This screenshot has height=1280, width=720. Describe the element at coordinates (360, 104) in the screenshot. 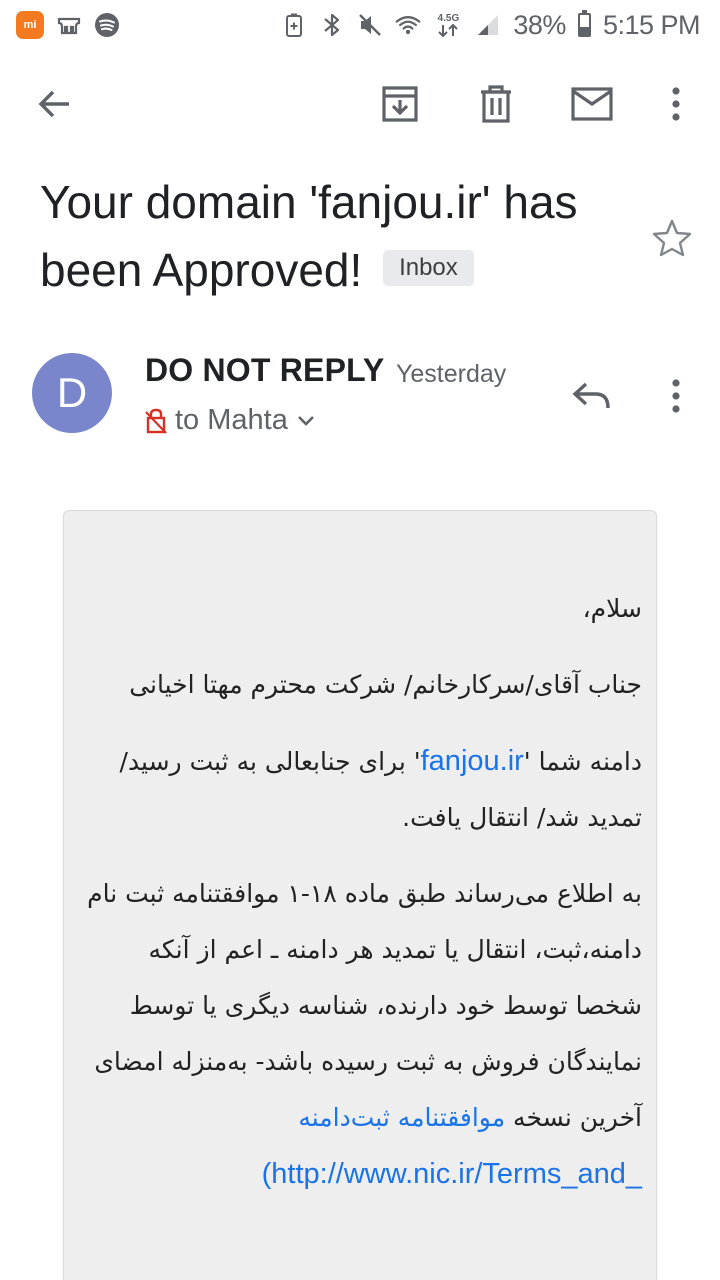

I see `email-toolbar` at that location.